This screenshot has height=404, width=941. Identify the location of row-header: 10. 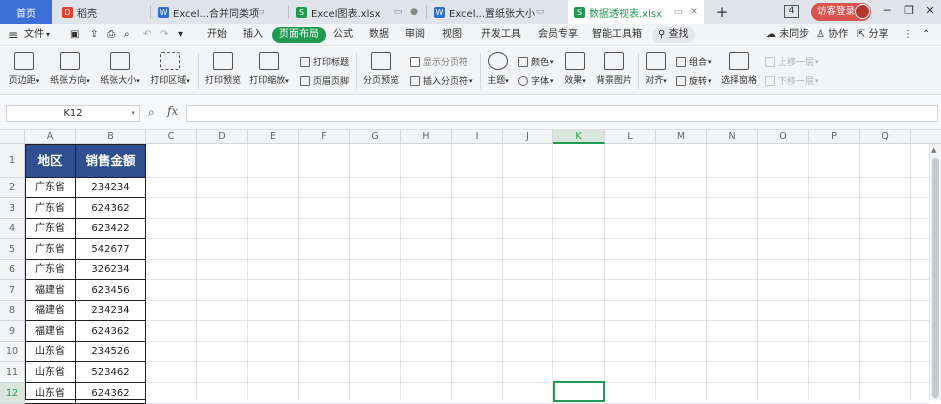
(12, 352).